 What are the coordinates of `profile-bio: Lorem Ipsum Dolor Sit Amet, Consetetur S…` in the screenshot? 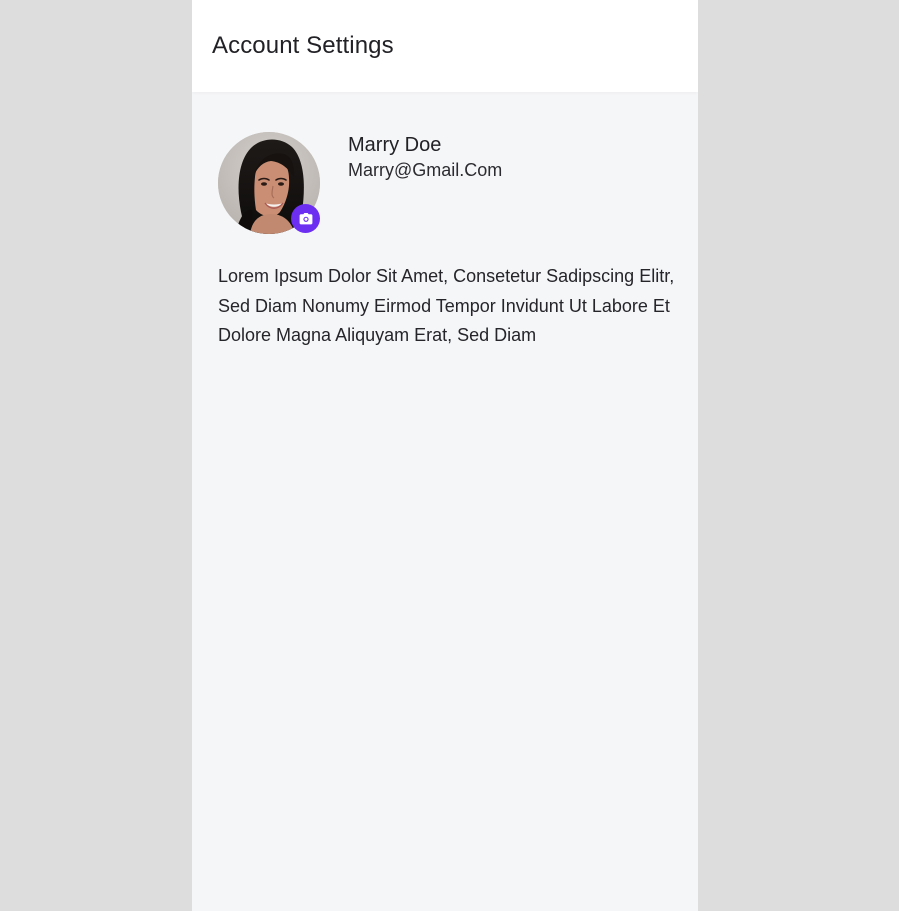 It's located at (446, 305).